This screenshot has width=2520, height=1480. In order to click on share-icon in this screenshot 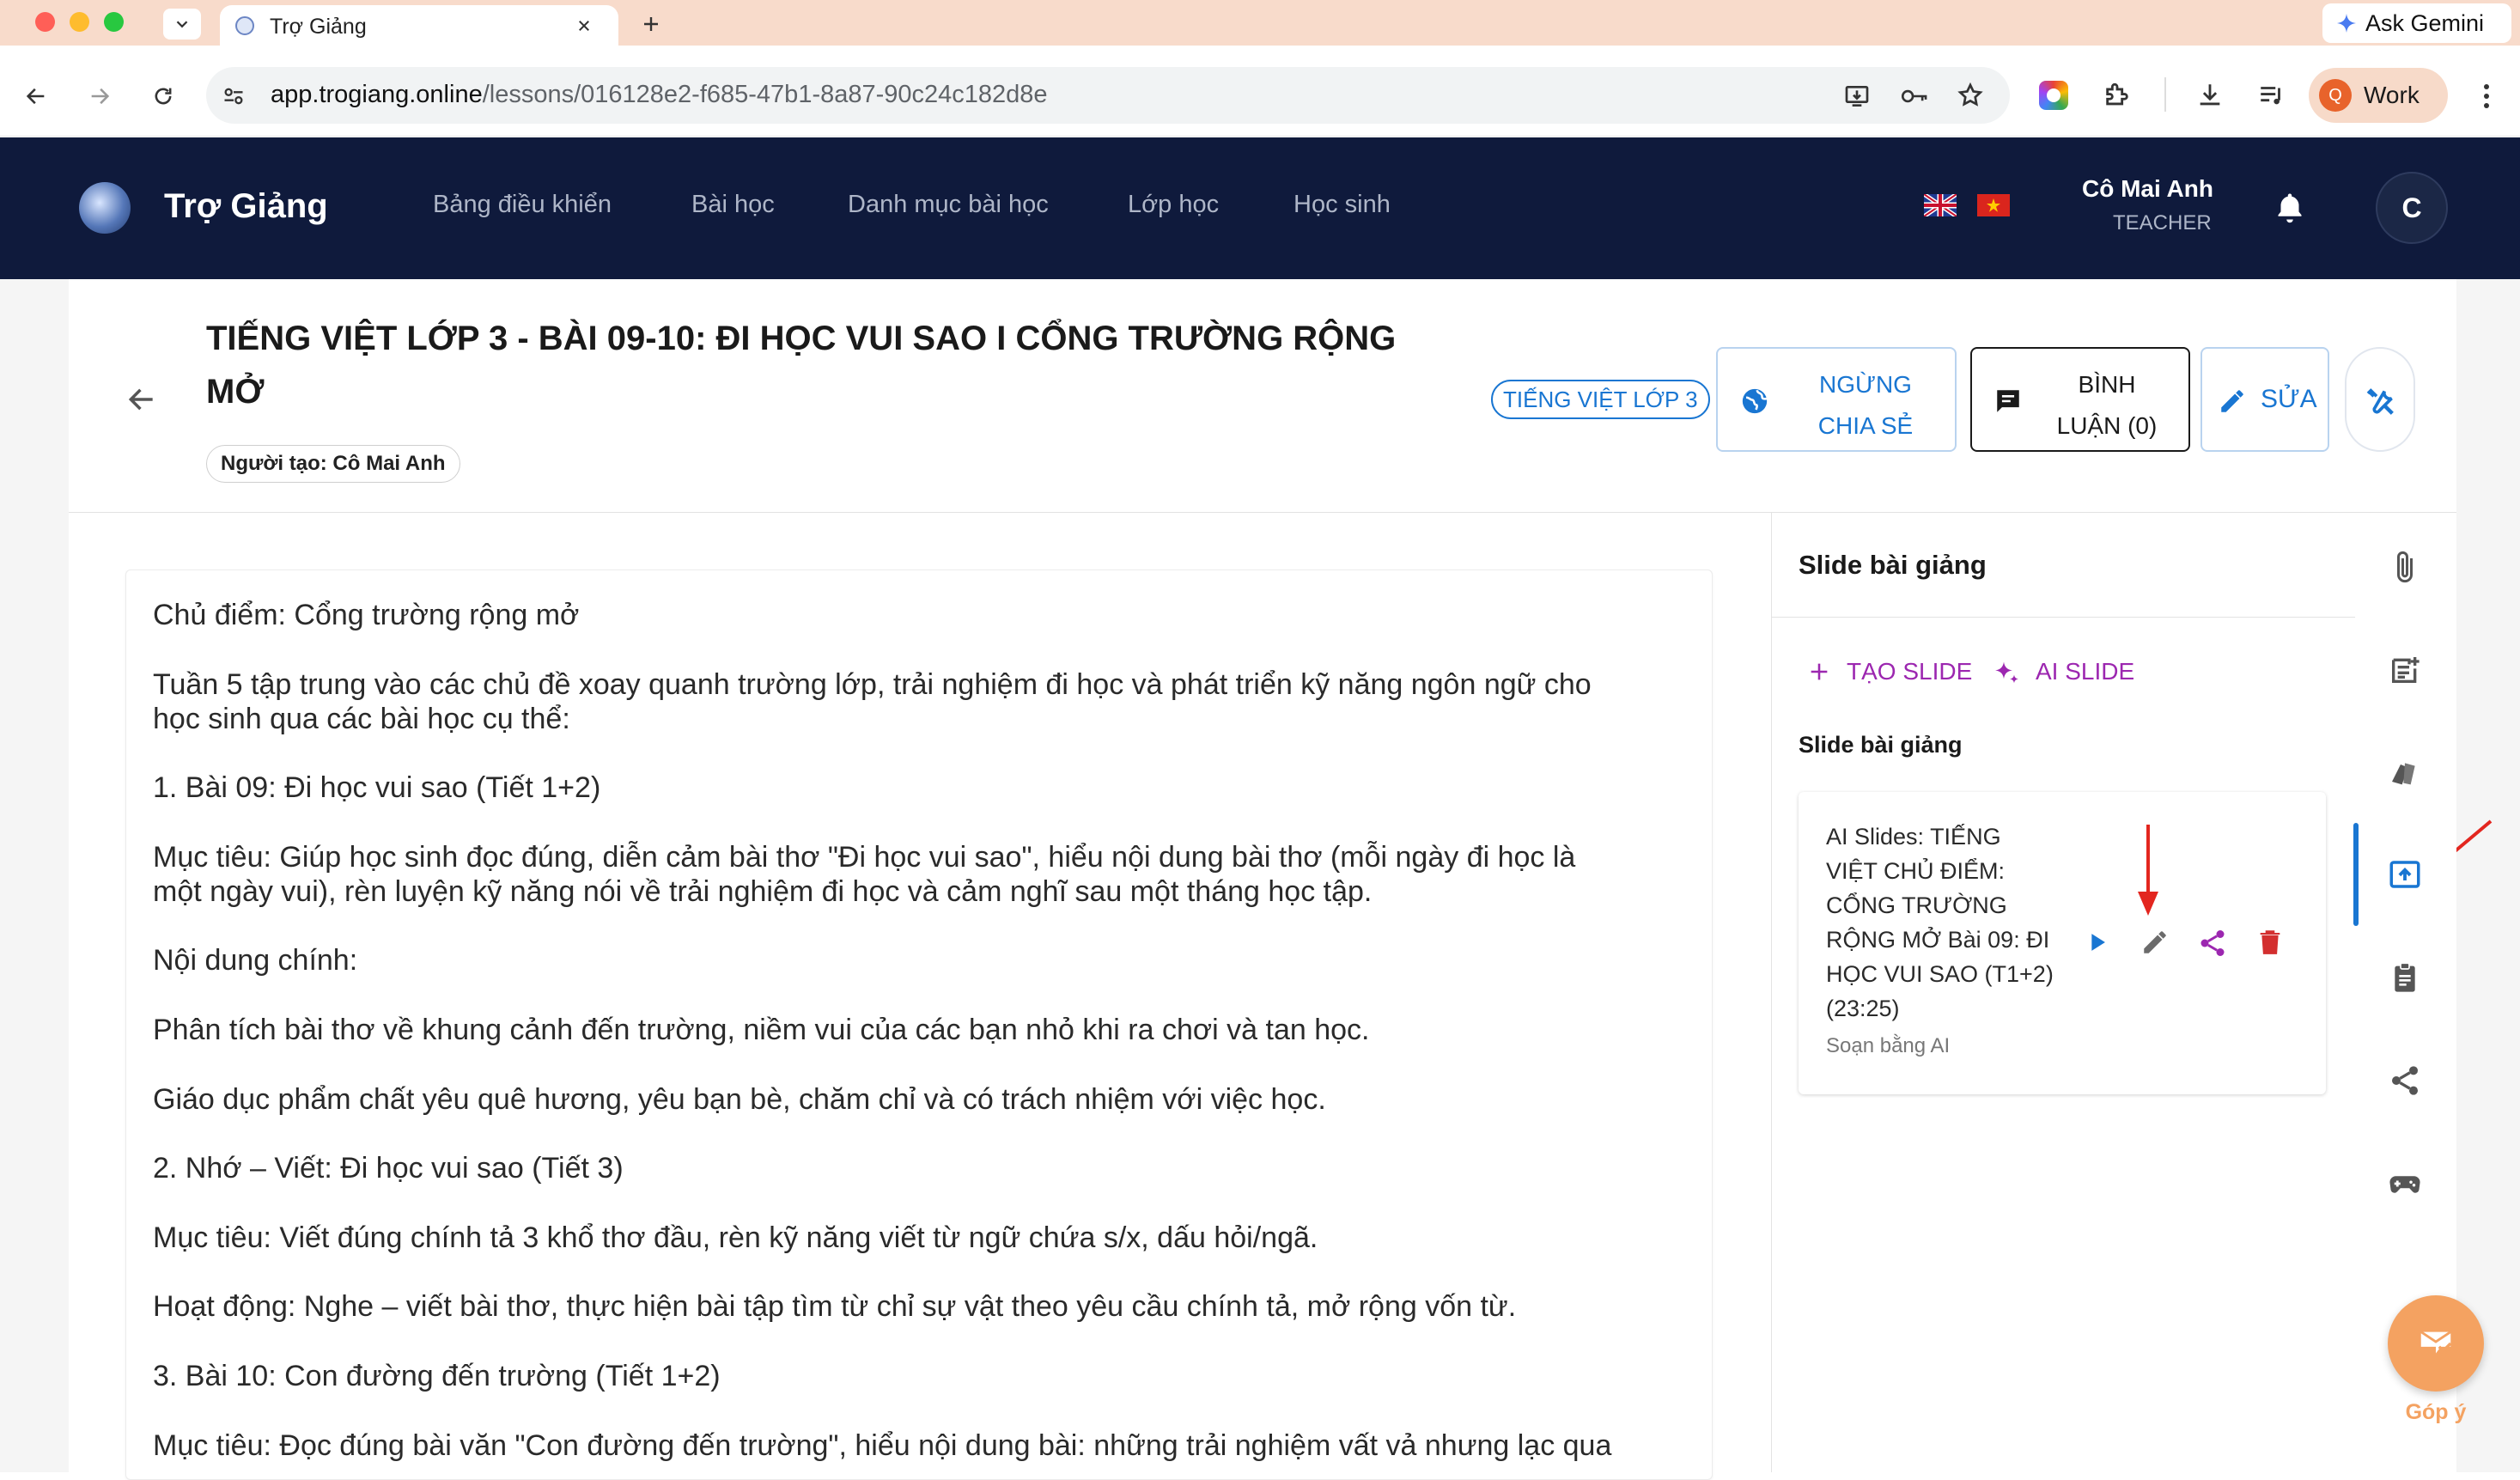, I will do `click(2405, 1080)`.